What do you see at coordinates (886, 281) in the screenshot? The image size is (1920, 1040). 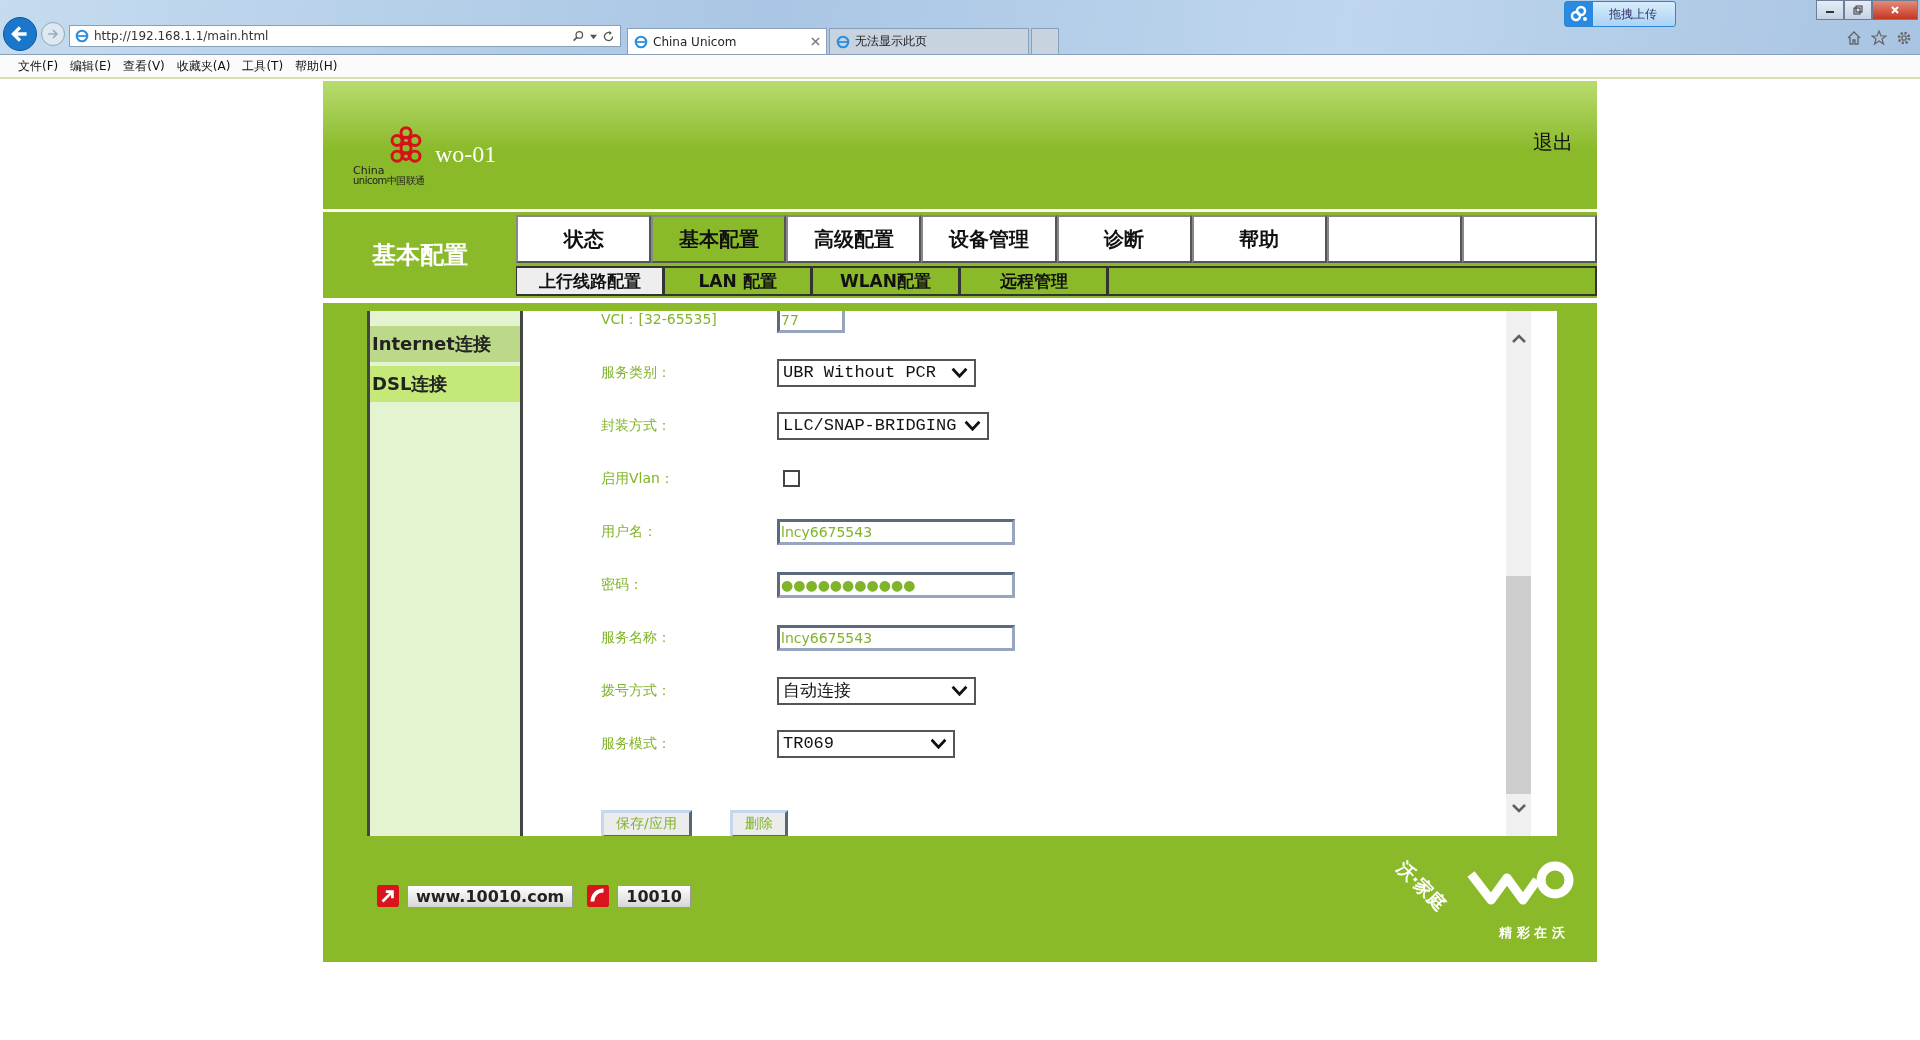 I see `sub-tab: WLAN配置` at bounding box center [886, 281].